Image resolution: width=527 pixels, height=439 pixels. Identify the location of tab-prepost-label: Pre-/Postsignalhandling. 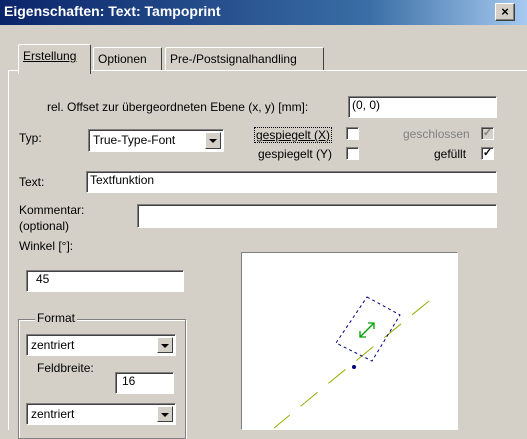
(233, 59).